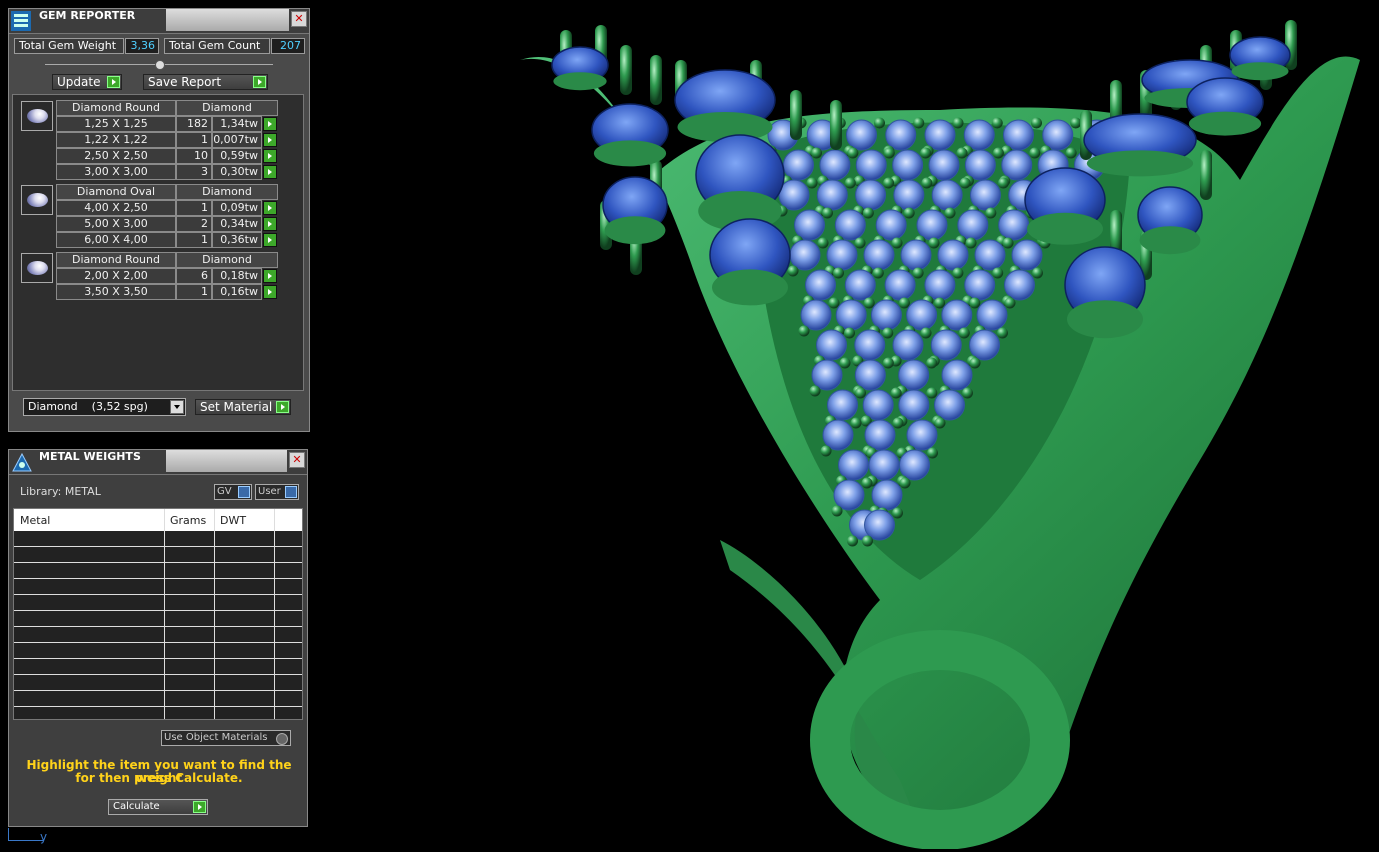  What do you see at coordinates (160, 65) in the screenshot?
I see `splitter-handle` at bounding box center [160, 65].